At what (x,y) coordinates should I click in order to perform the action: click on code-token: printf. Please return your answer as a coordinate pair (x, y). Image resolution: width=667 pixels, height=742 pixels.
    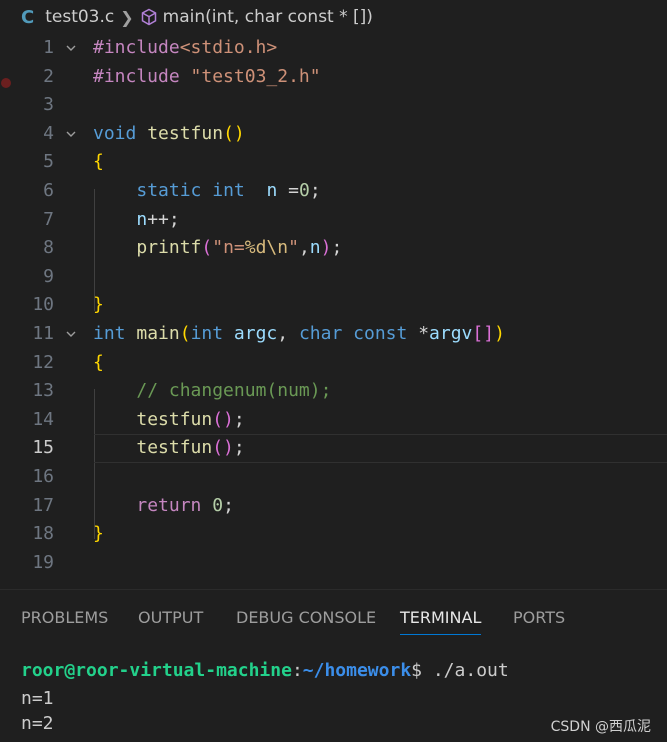
    Looking at the image, I should click on (169, 248).